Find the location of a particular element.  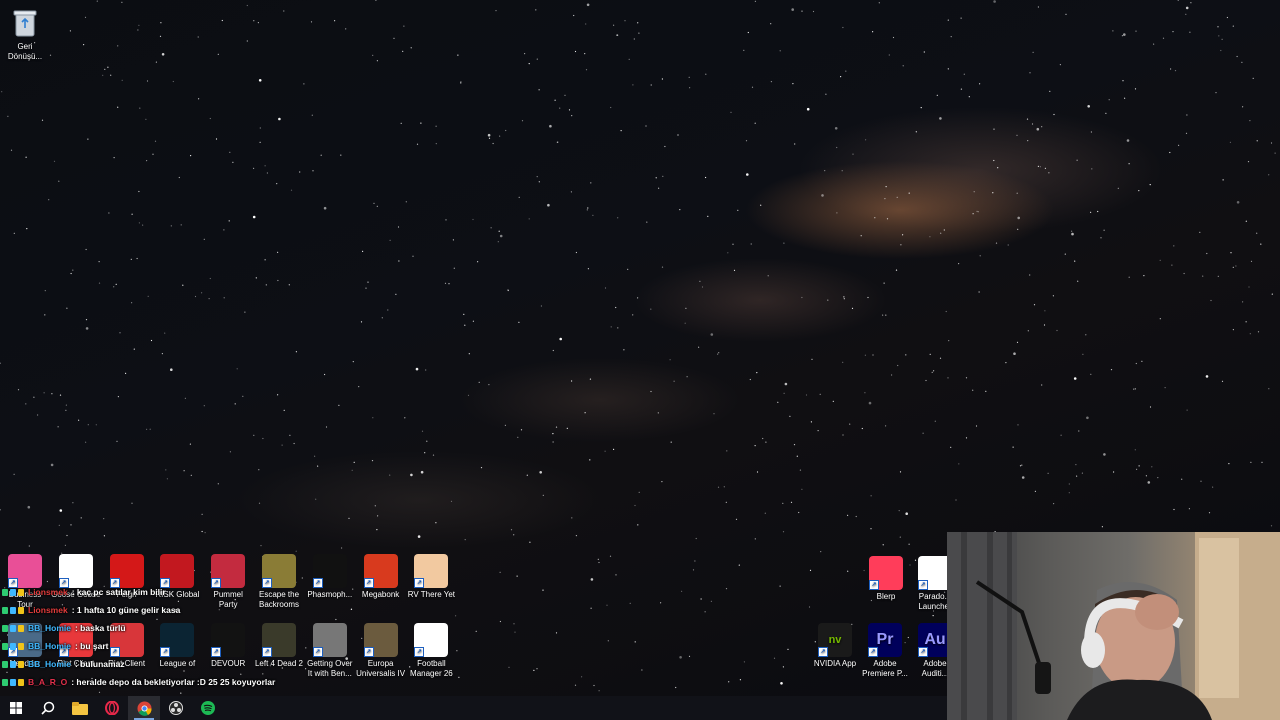

obs-button is located at coordinates (176, 708).